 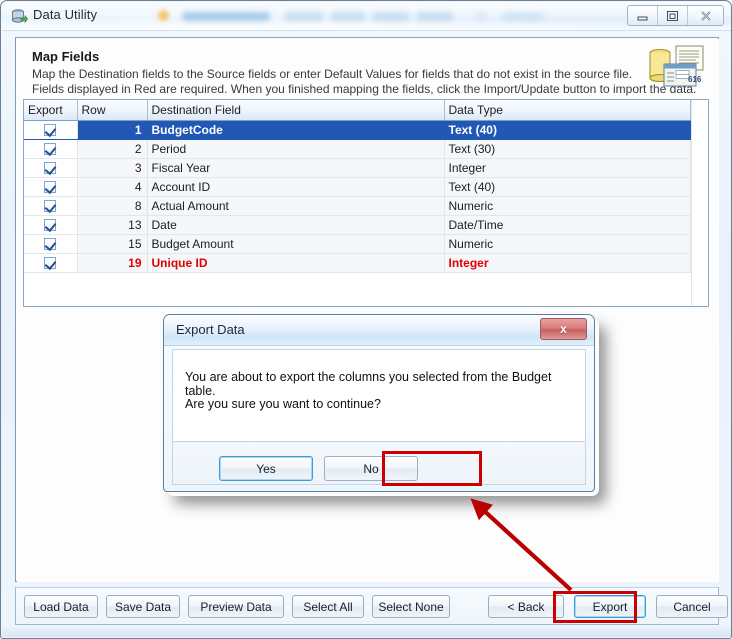 What do you see at coordinates (673, 15) in the screenshot?
I see `restore-icon` at bounding box center [673, 15].